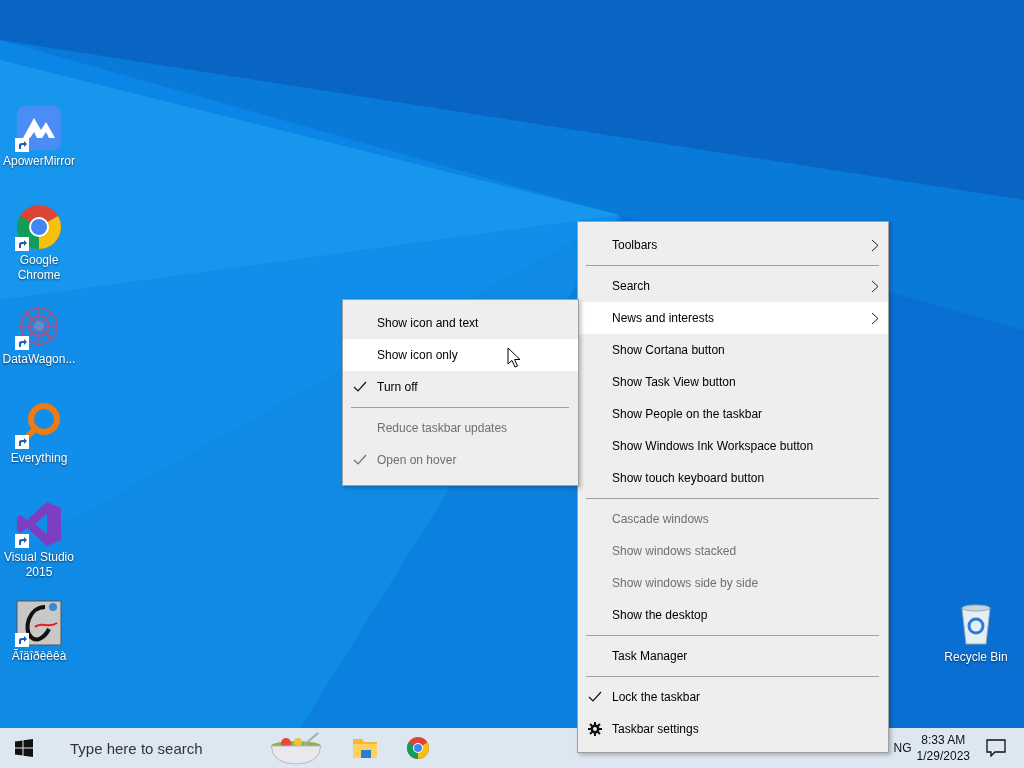 The height and width of the screenshot is (768, 1024). Describe the element at coordinates (460, 355) in the screenshot. I see `menu-item: Show icon only` at that location.